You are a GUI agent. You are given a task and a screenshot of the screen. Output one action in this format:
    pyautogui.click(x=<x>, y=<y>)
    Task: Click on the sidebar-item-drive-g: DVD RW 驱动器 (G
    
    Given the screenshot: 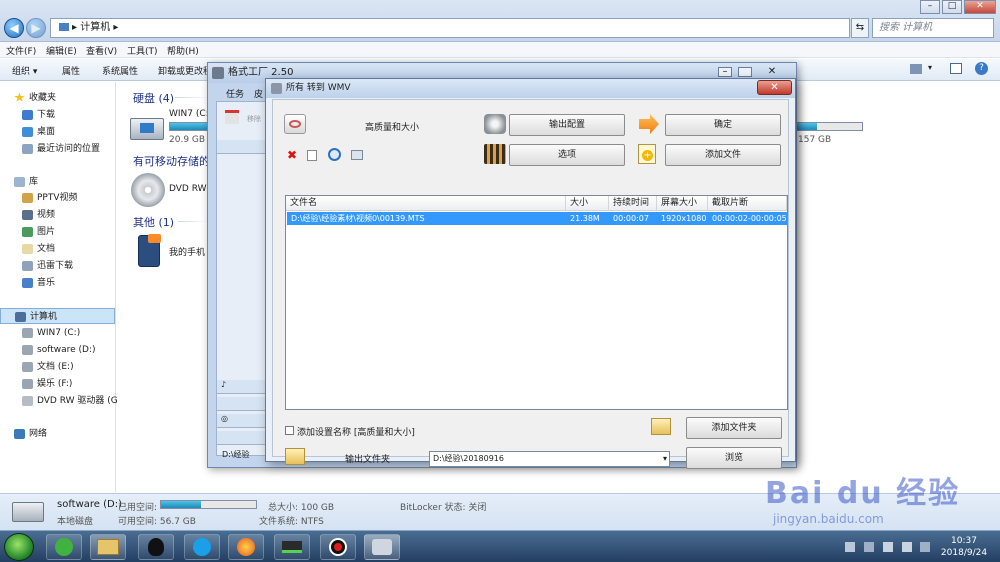 What is the action you would take?
    pyautogui.click(x=70, y=401)
    